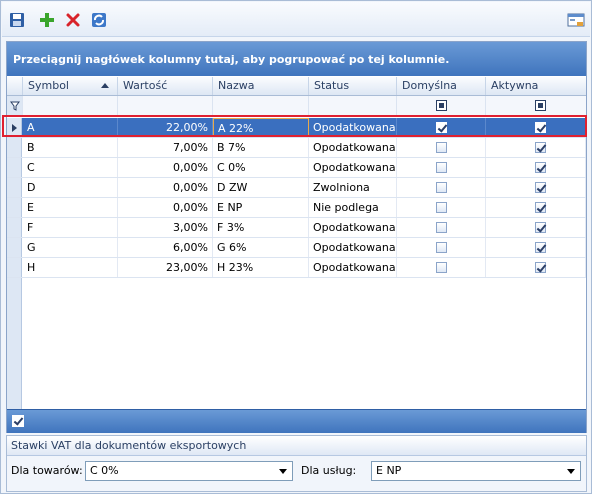  I want to click on cell-status: Nie podlega, so click(353, 207).